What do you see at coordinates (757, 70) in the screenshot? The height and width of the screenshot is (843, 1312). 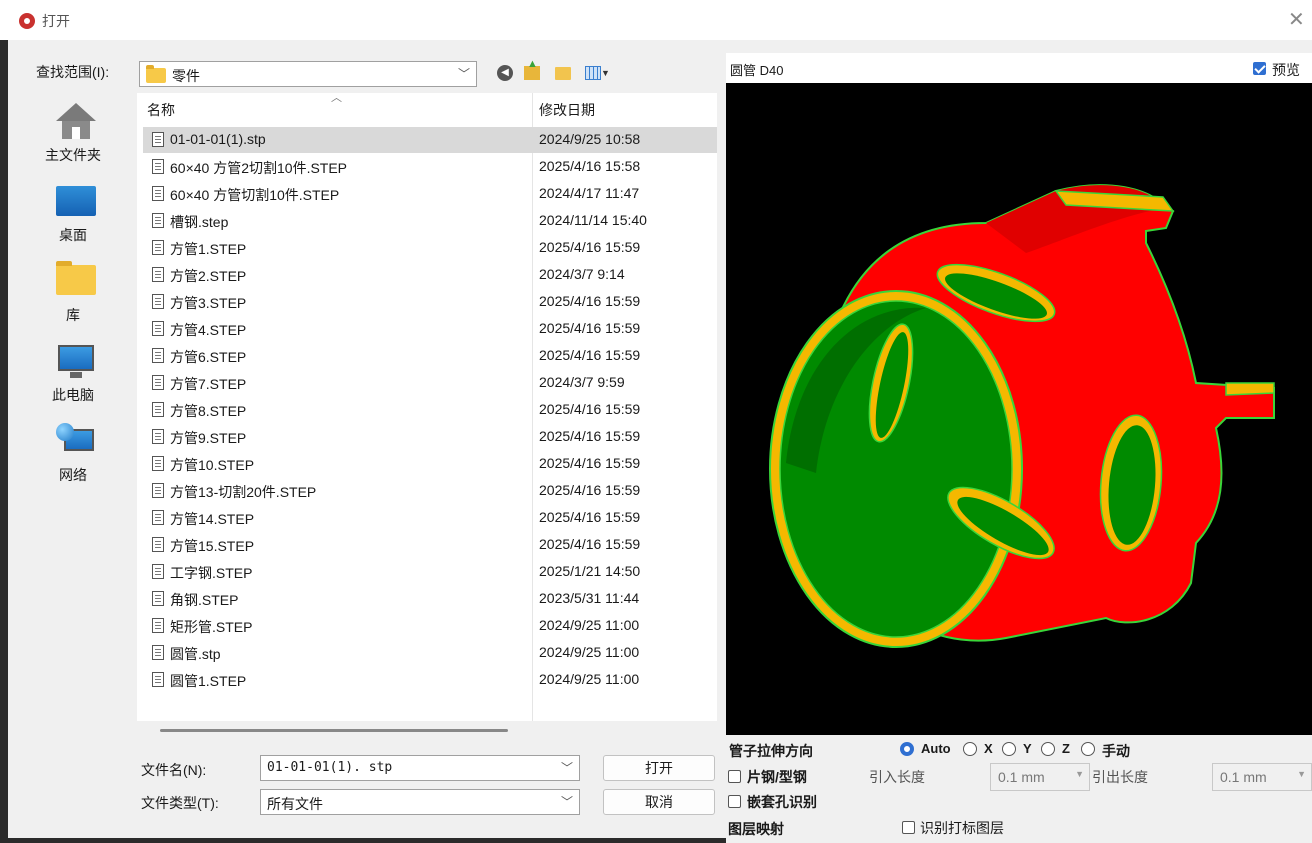 I see `preview-title: 圆管 D40` at bounding box center [757, 70].